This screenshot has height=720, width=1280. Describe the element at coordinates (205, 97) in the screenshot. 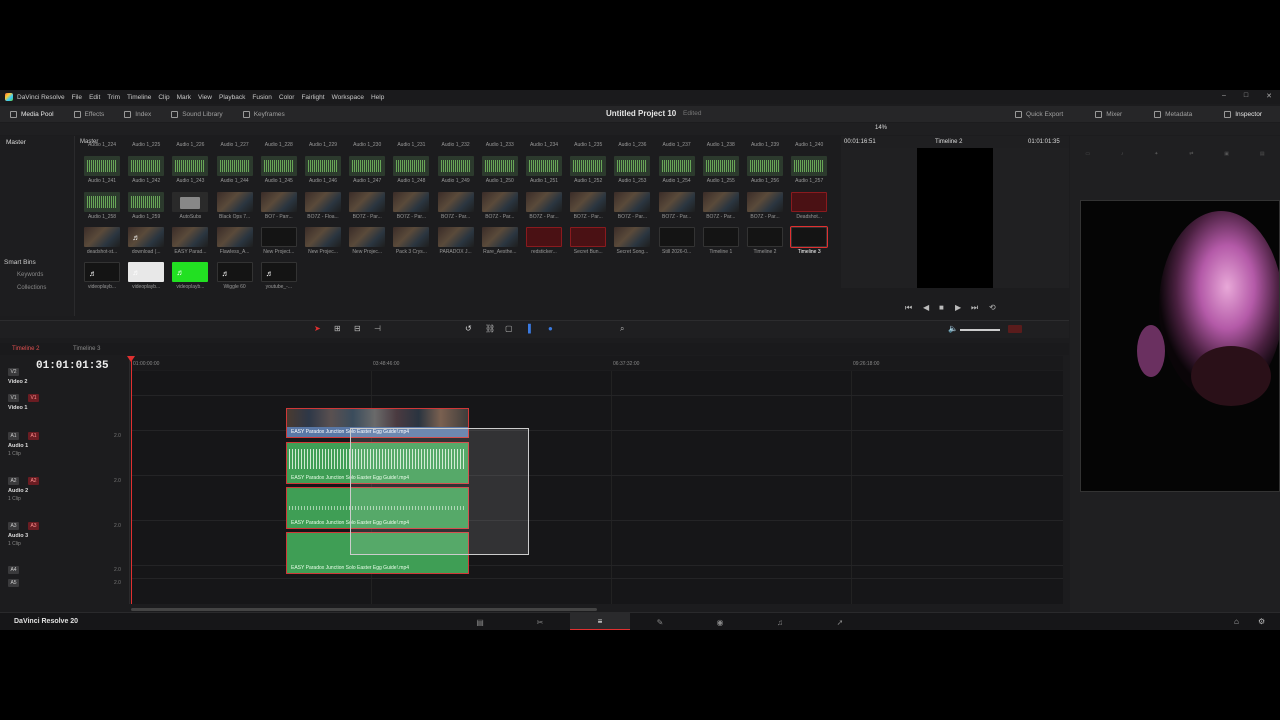

I see `menu-view: View` at that location.